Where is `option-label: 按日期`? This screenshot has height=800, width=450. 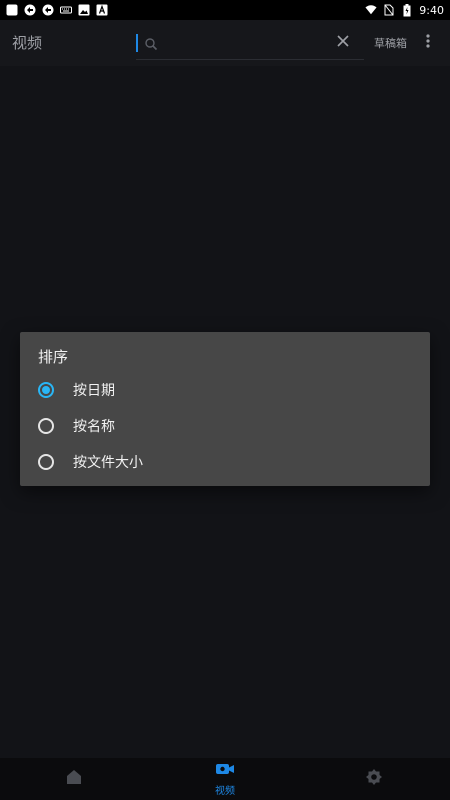 option-label: 按日期 is located at coordinates (94, 391).